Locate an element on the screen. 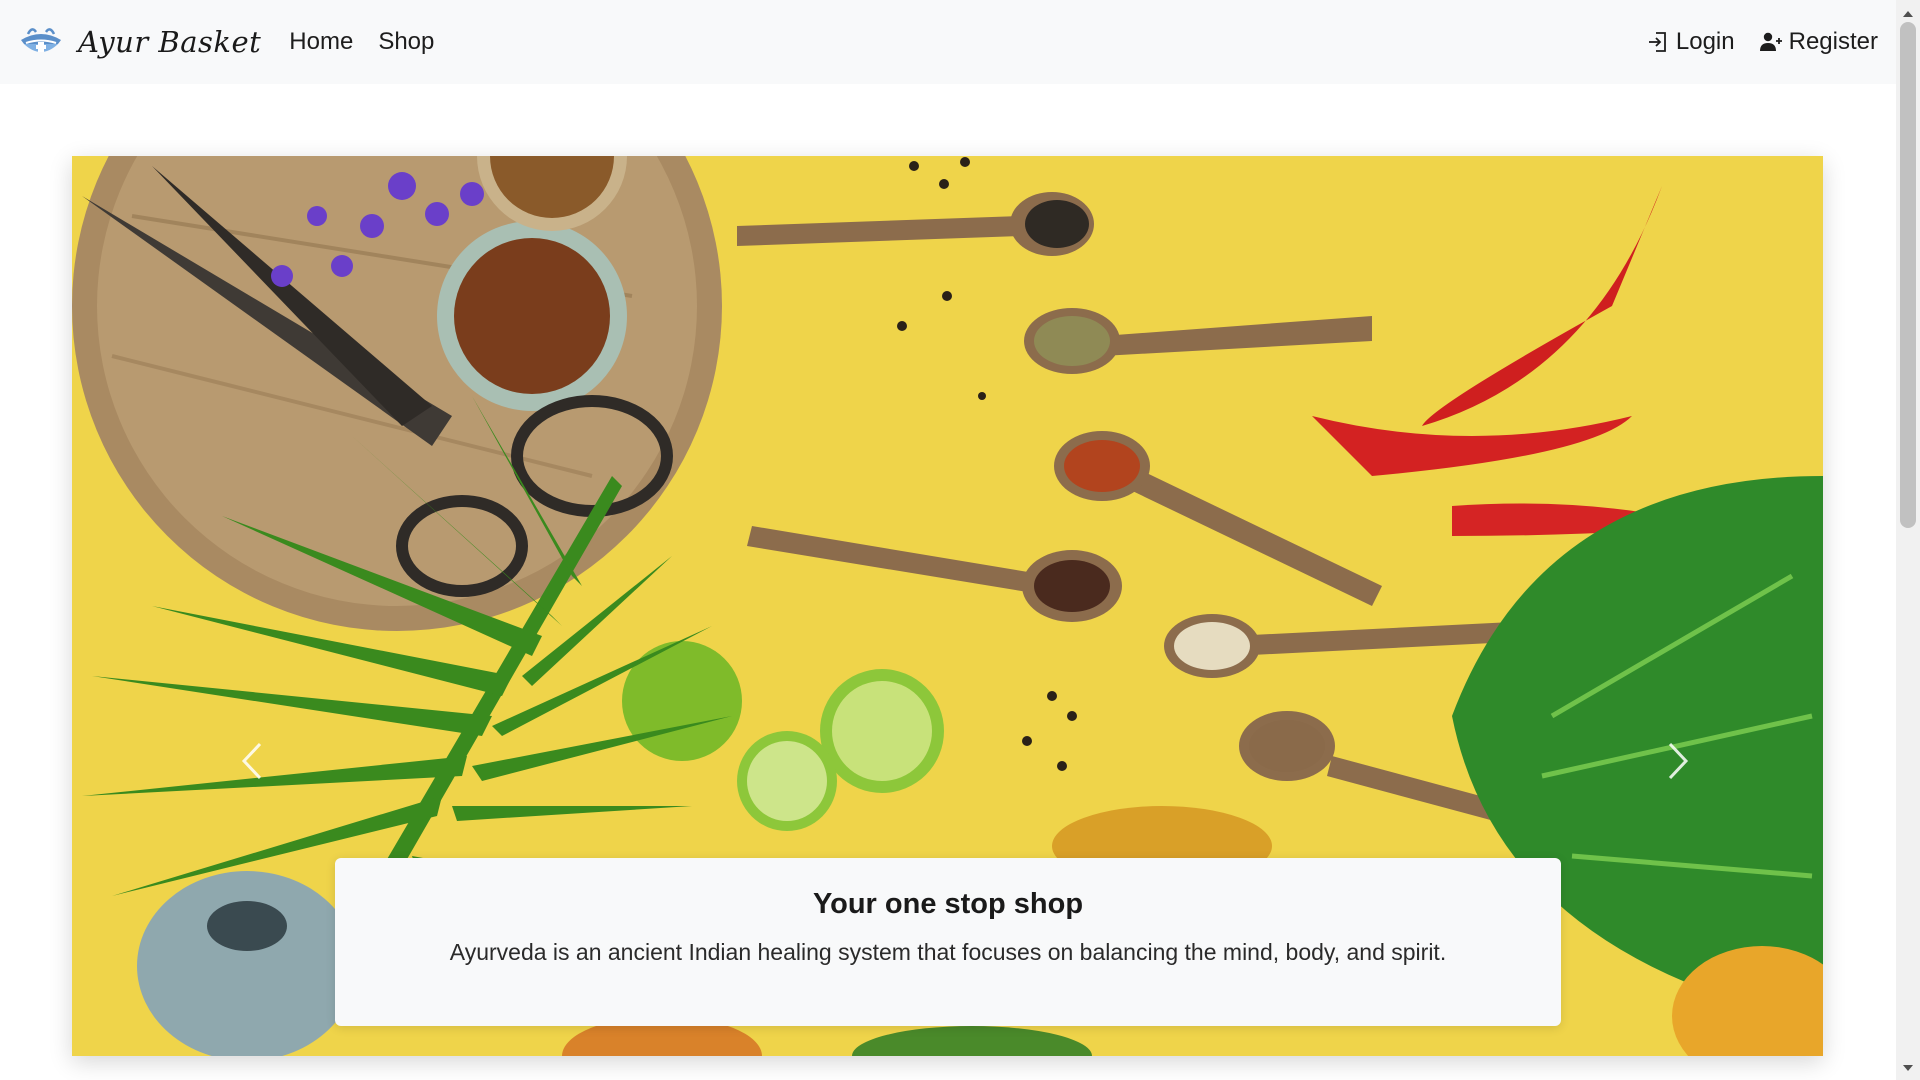  register-link: Register is located at coordinates (1818, 42).